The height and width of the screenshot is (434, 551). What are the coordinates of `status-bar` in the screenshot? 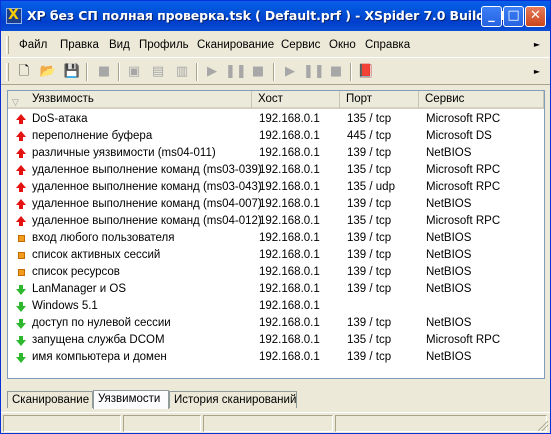 It's located at (275, 422).